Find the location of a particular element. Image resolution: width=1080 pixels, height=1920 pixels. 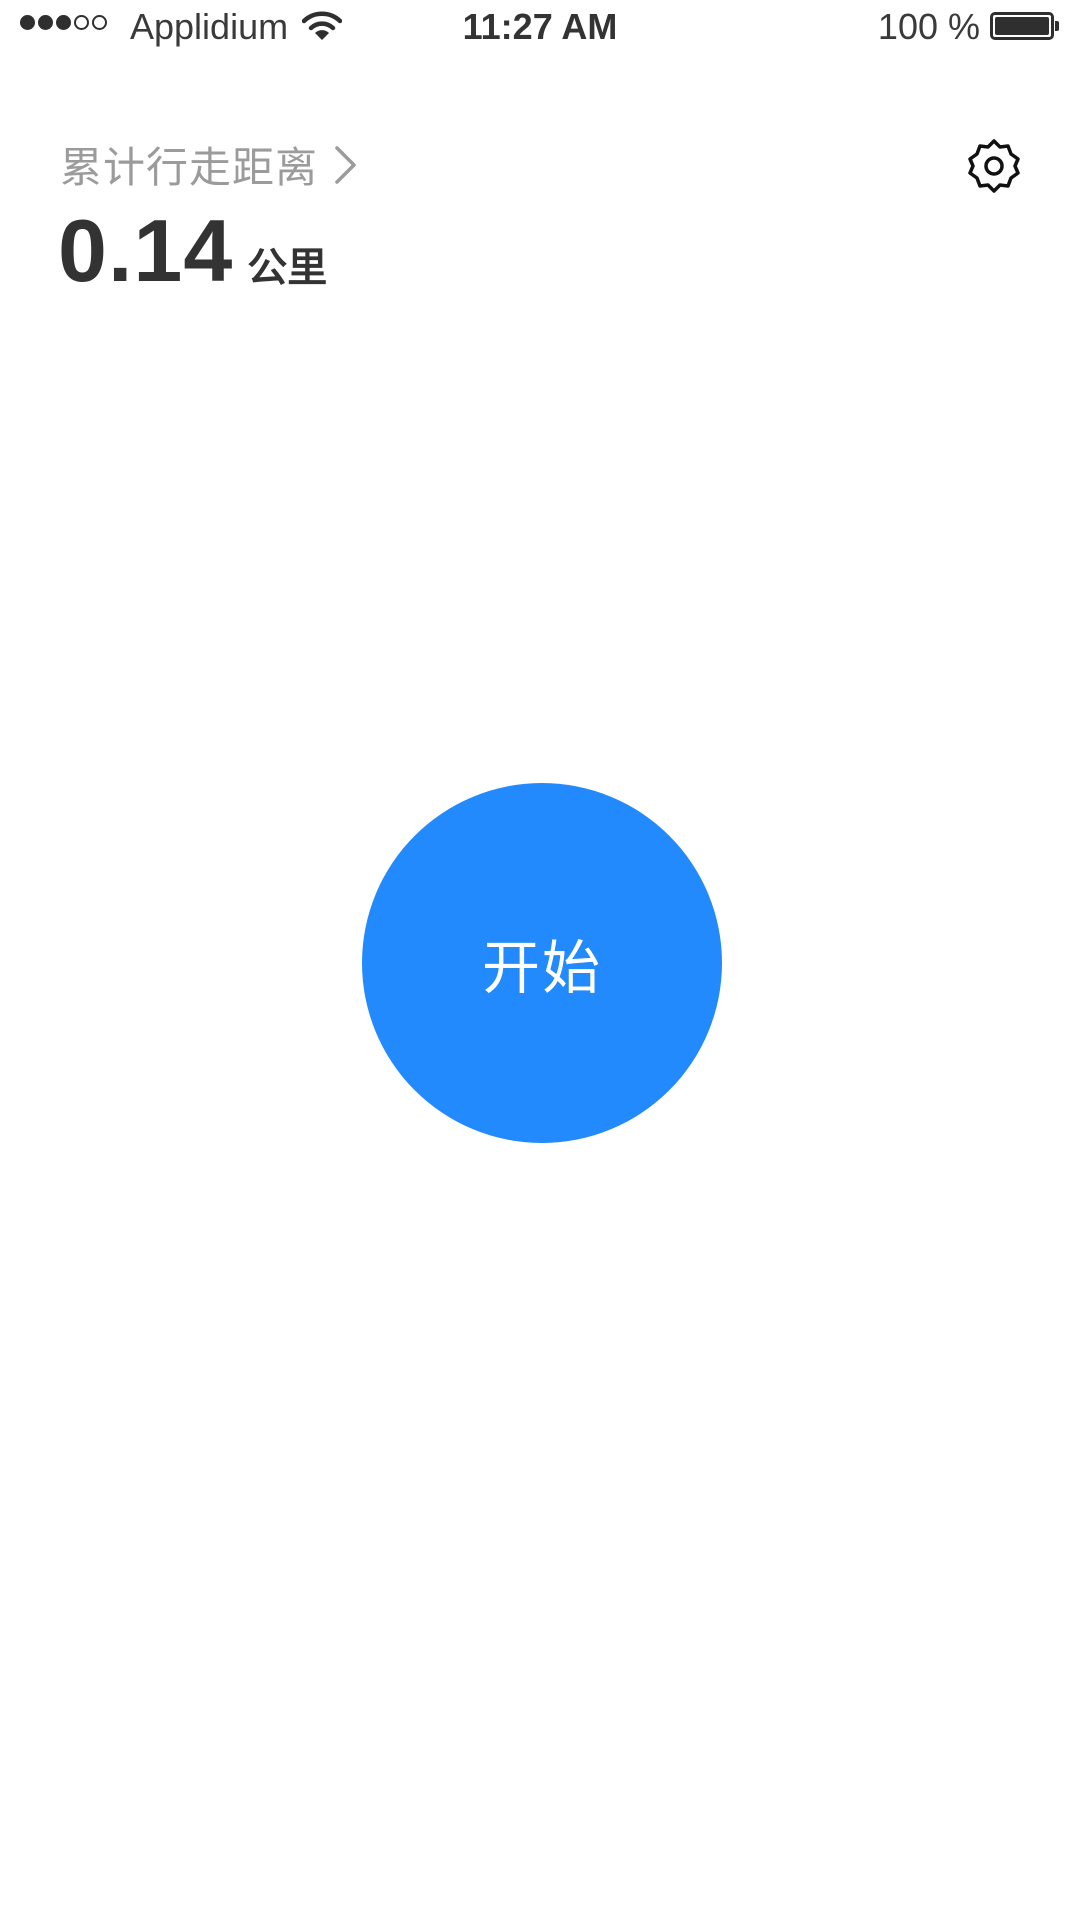

battery-fill is located at coordinates (1022, 26).